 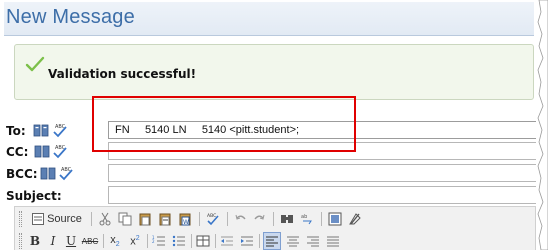 I want to click on underline-button: U, so click(x=71, y=241).